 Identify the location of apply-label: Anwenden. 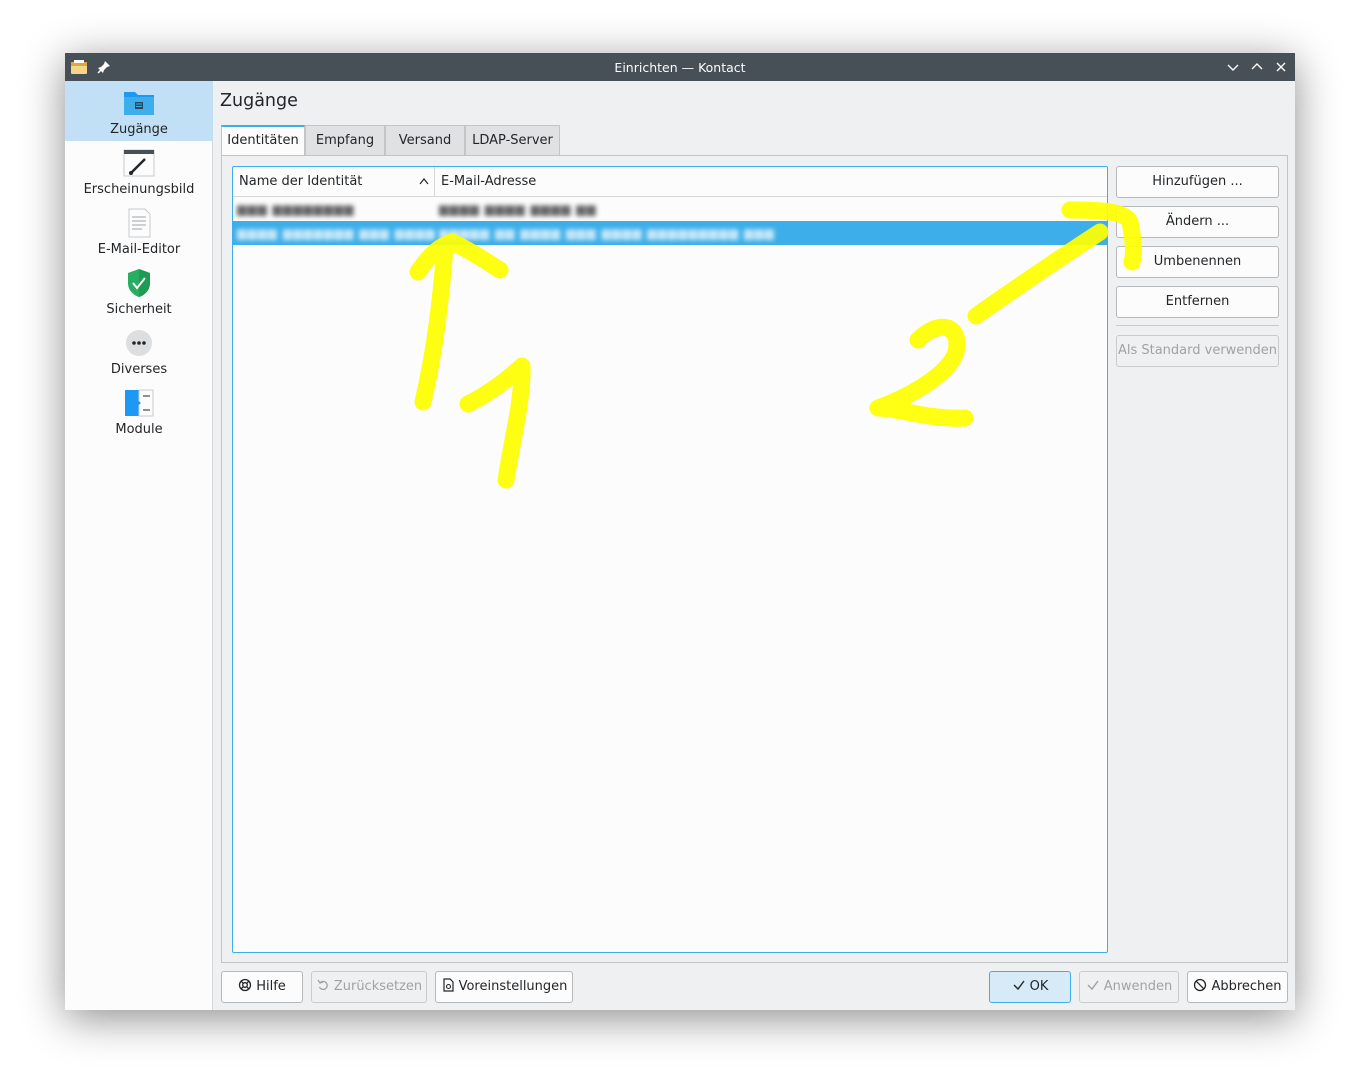
(1138, 986).